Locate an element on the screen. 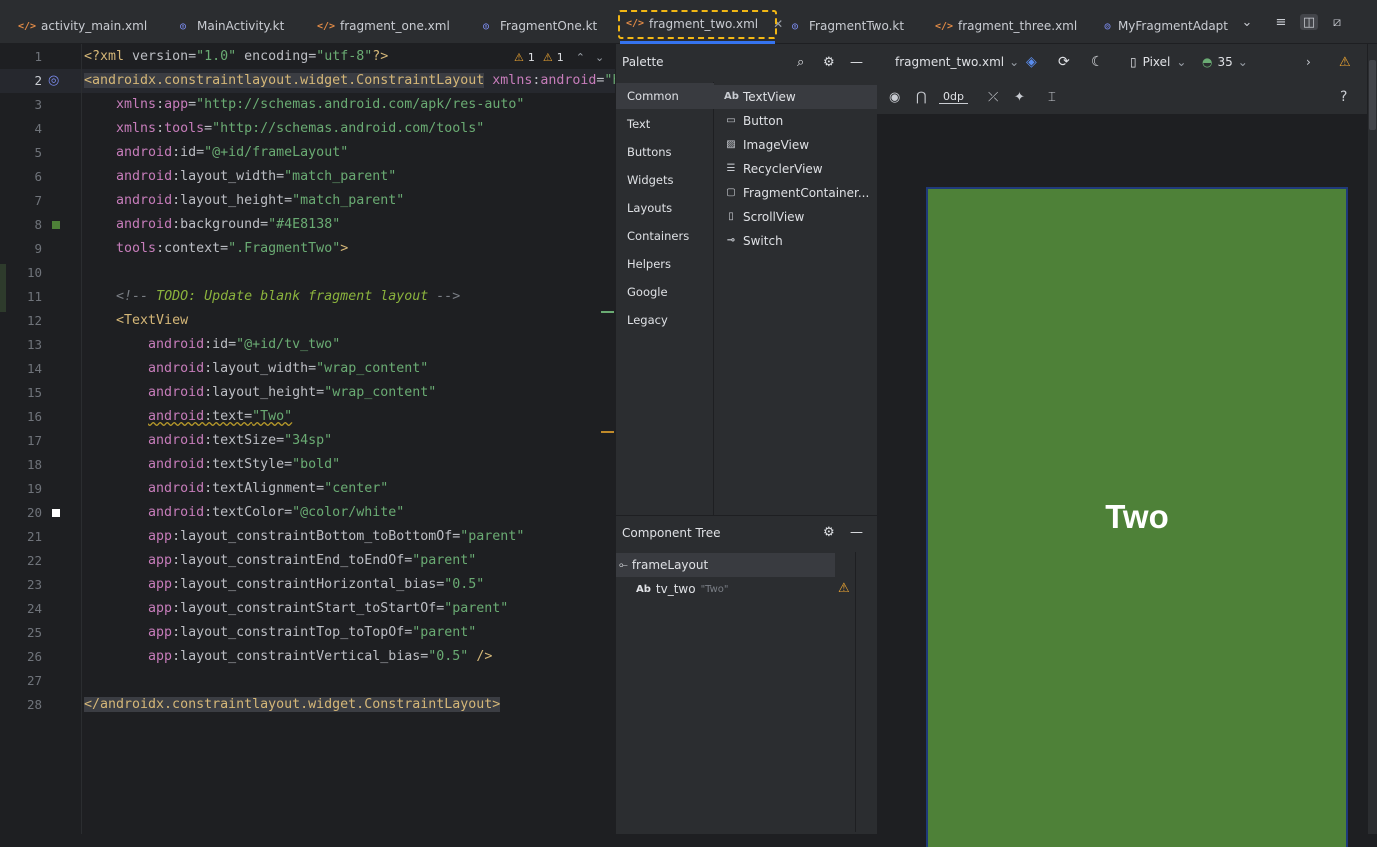 This screenshot has width=1377, height=847. line-number: 4 is located at coordinates (38, 128).